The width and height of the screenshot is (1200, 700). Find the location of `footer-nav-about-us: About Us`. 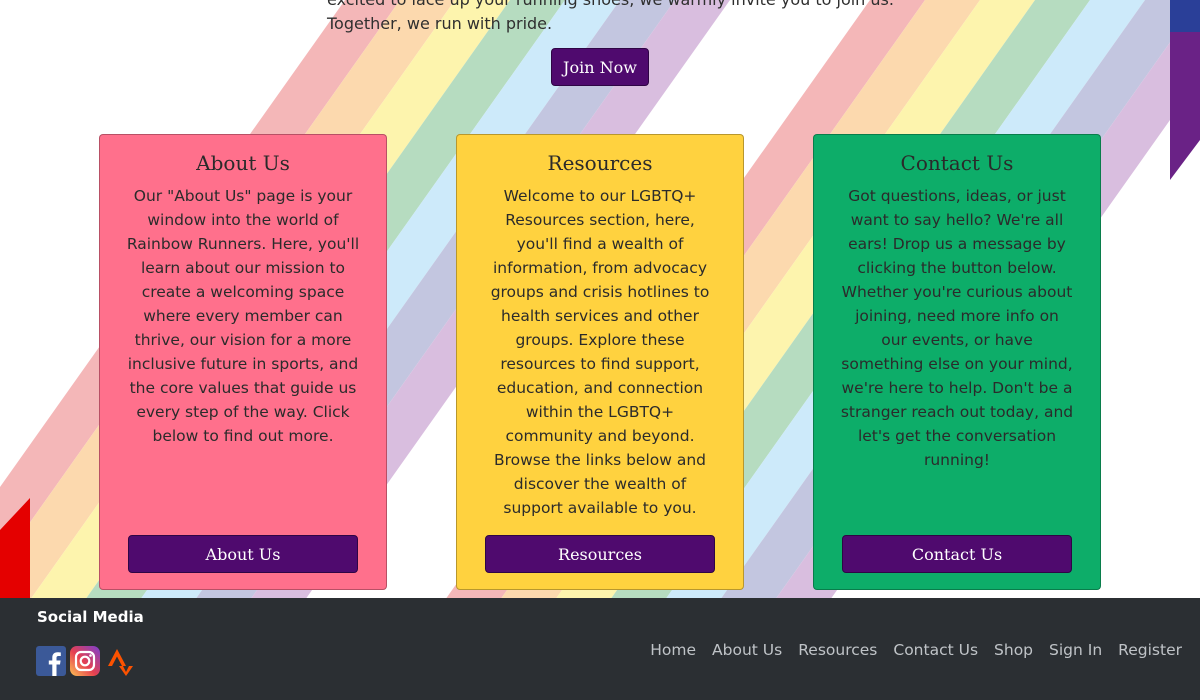

footer-nav-about-us: About Us is located at coordinates (747, 650).